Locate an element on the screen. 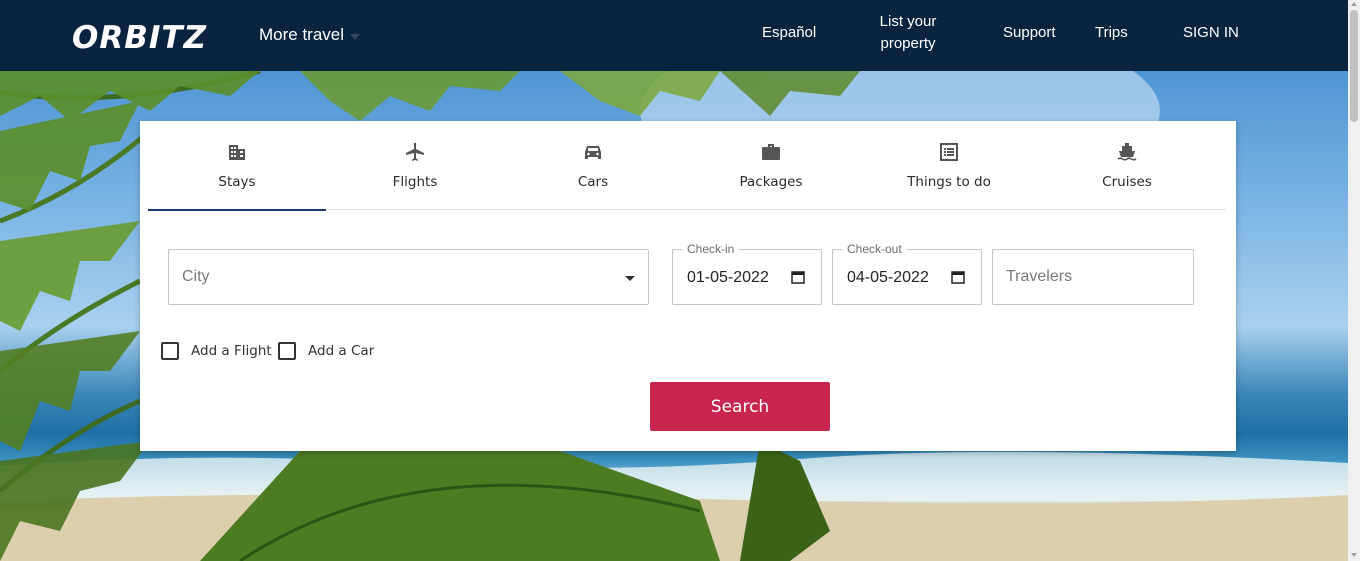 The height and width of the screenshot is (561, 1360). tab-packages: Packages is located at coordinates (771, 165).